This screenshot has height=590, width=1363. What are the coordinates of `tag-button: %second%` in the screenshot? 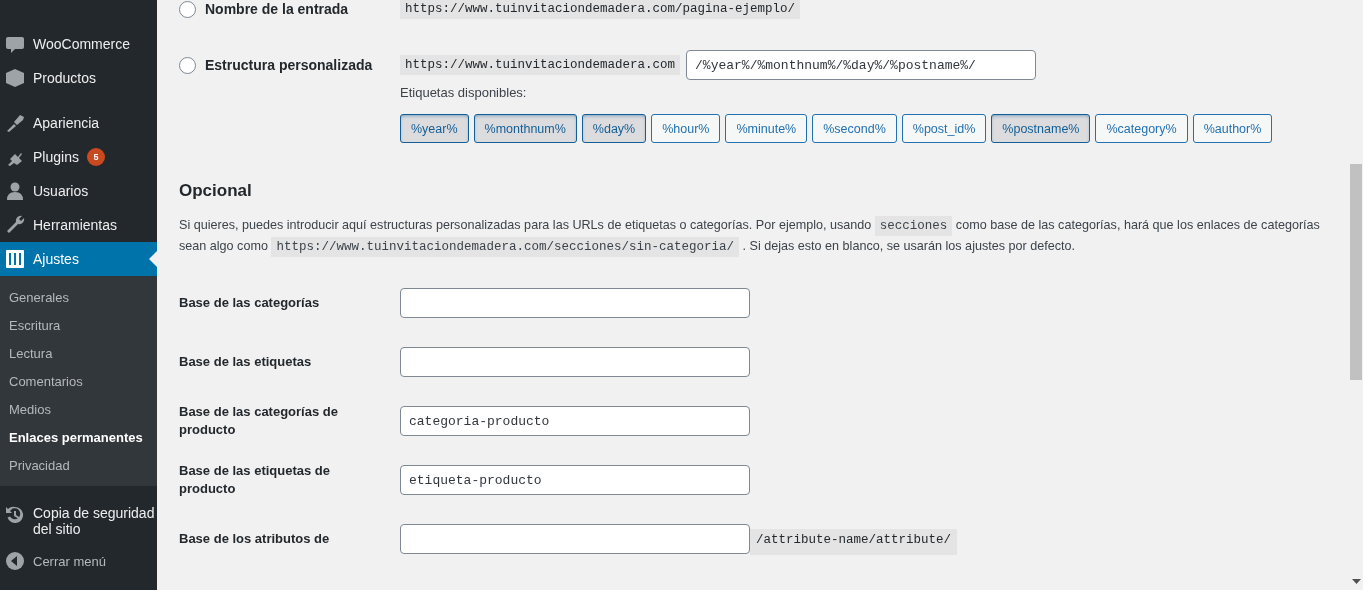 It's located at (854, 128).